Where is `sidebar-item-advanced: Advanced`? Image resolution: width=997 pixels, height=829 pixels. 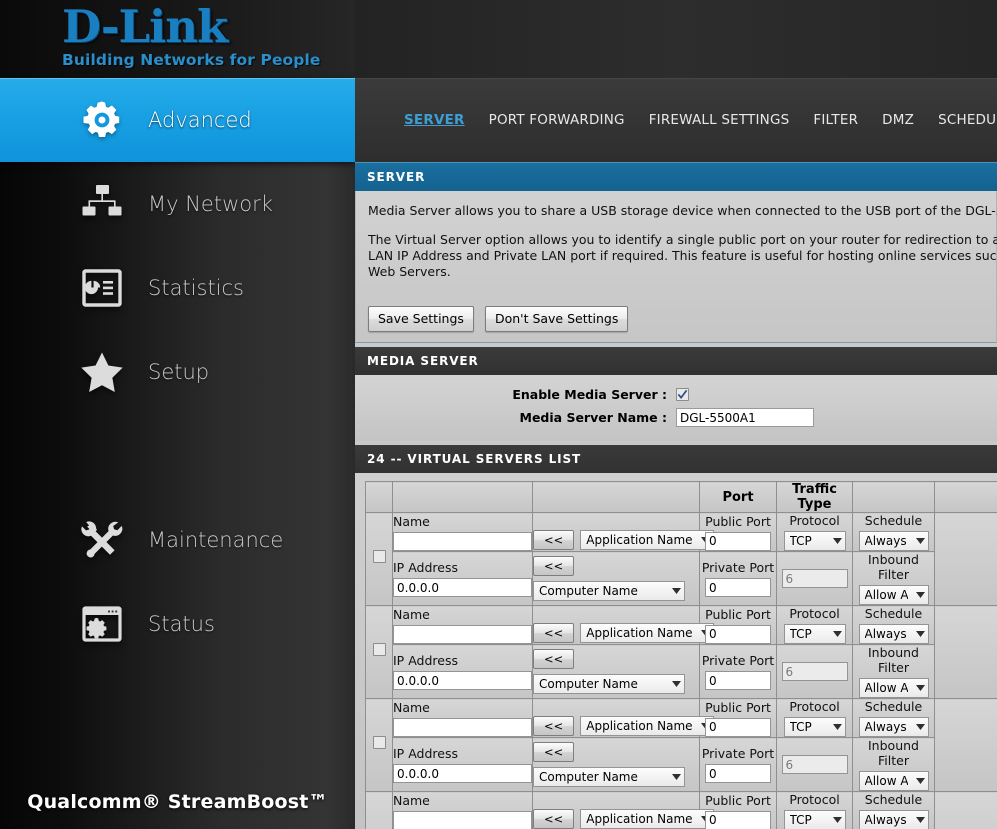
sidebar-item-advanced: Advanced is located at coordinates (177, 120).